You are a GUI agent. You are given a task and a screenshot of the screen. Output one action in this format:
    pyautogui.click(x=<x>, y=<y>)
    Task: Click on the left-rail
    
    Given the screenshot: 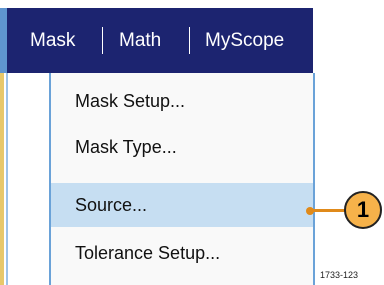 What is the action you would take?
    pyautogui.click(x=2, y=179)
    